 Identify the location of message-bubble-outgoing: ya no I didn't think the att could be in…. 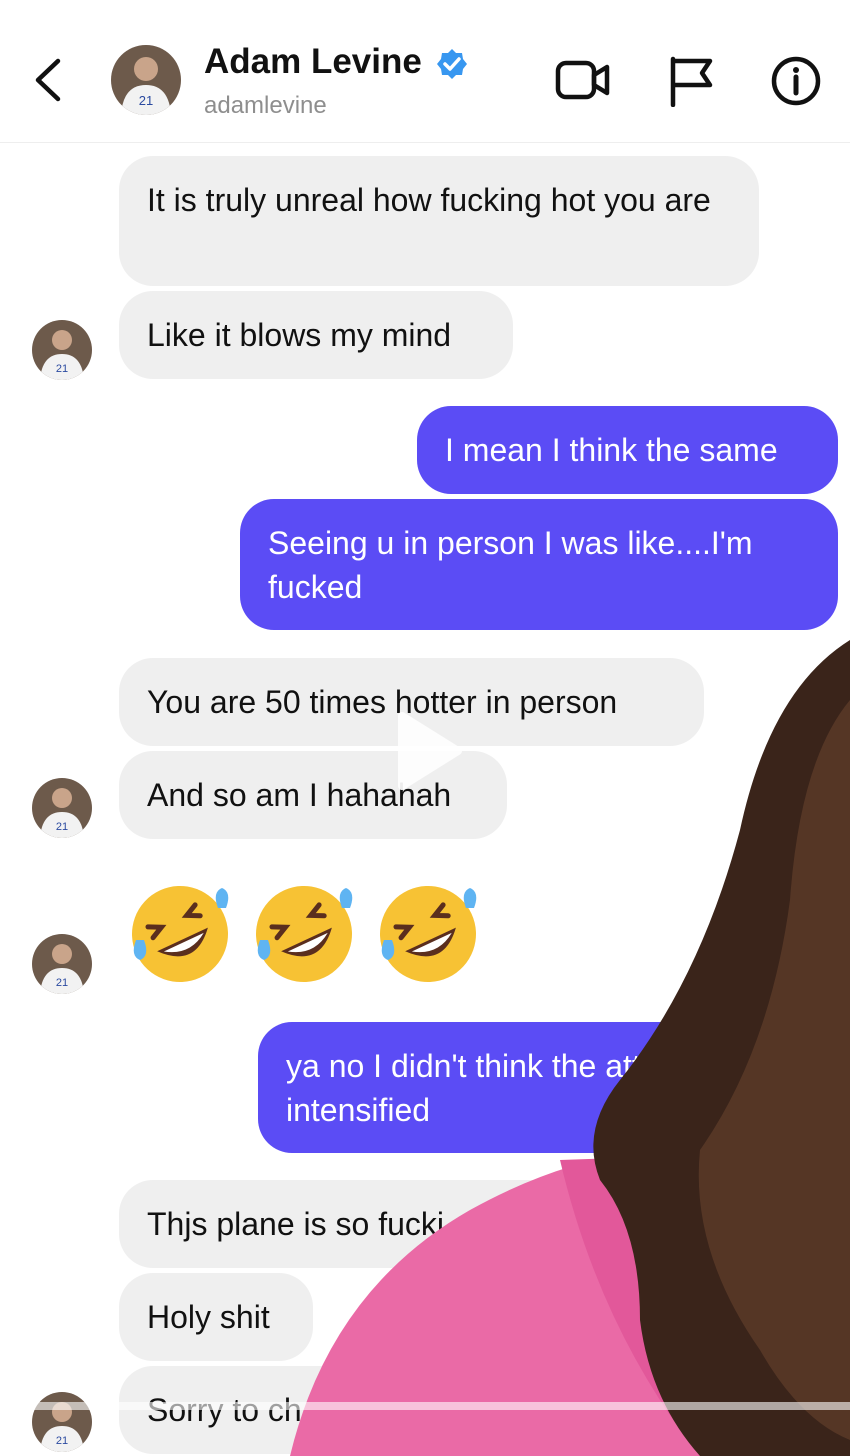
(548, 1087).